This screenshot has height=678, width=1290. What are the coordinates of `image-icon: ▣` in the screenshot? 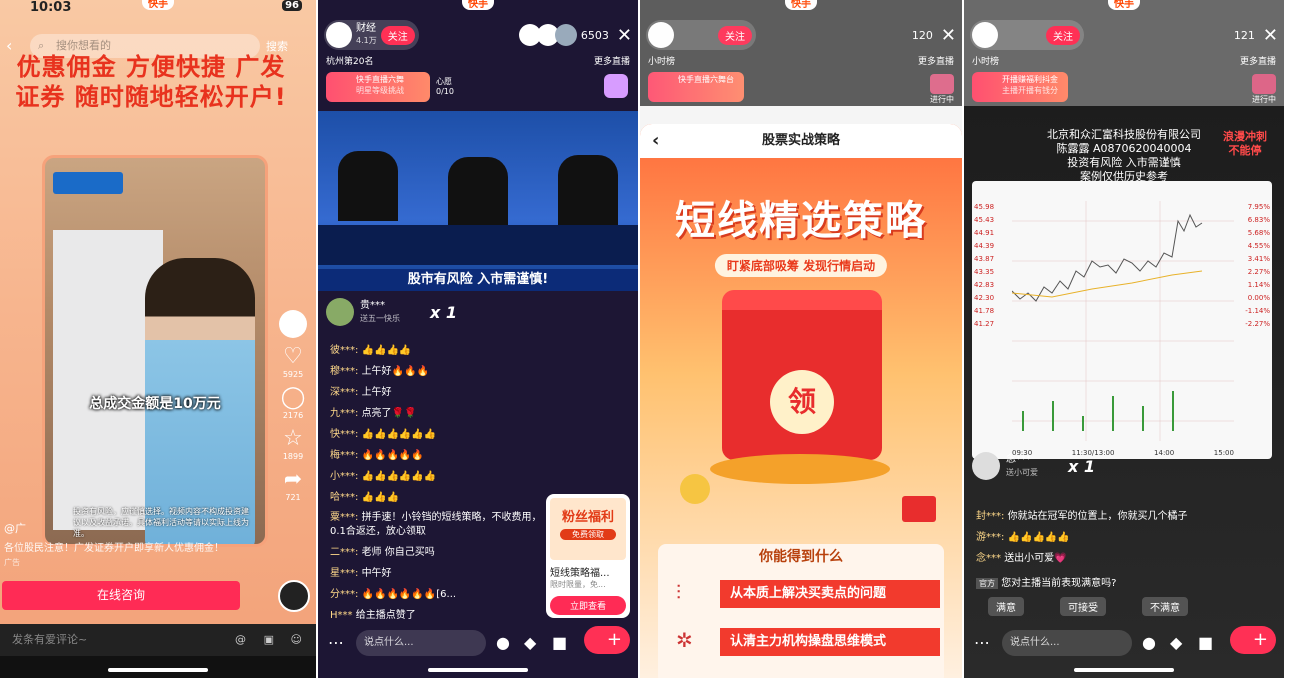 It's located at (269, 640).